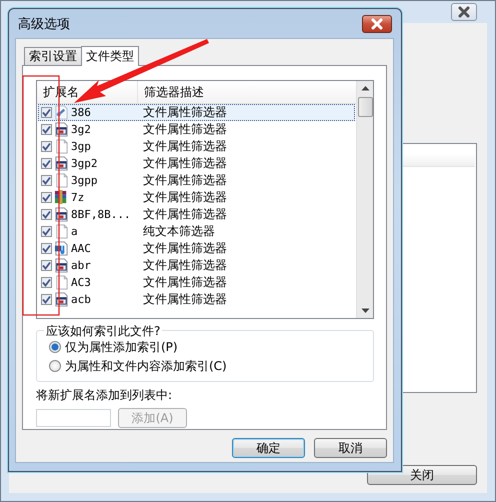 The image size is (496, 502). I want to click on extension-text: AC3, so click(81, 282).